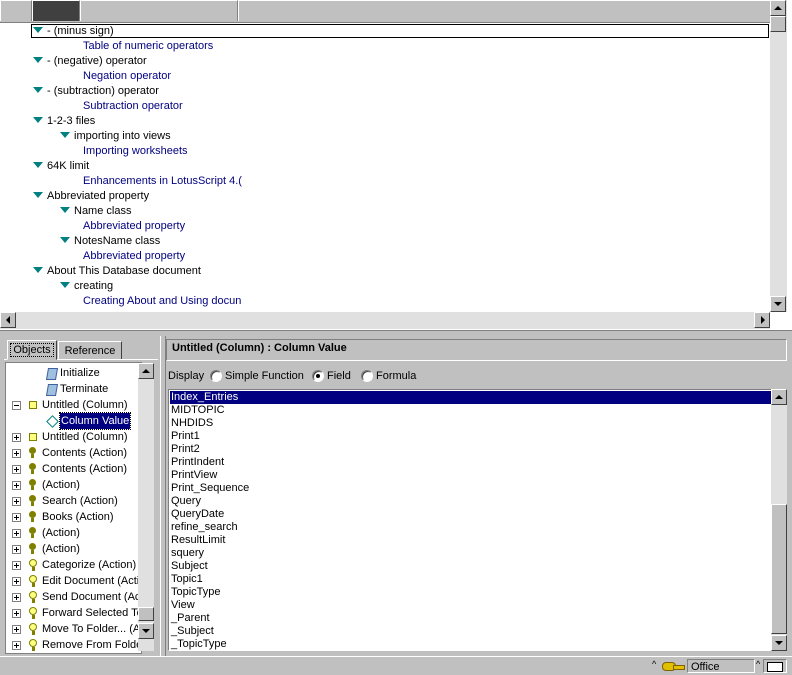 This screenshot has height=675, width=792. I want to click on object-tree-item: Books (Action), so click(72, 517).